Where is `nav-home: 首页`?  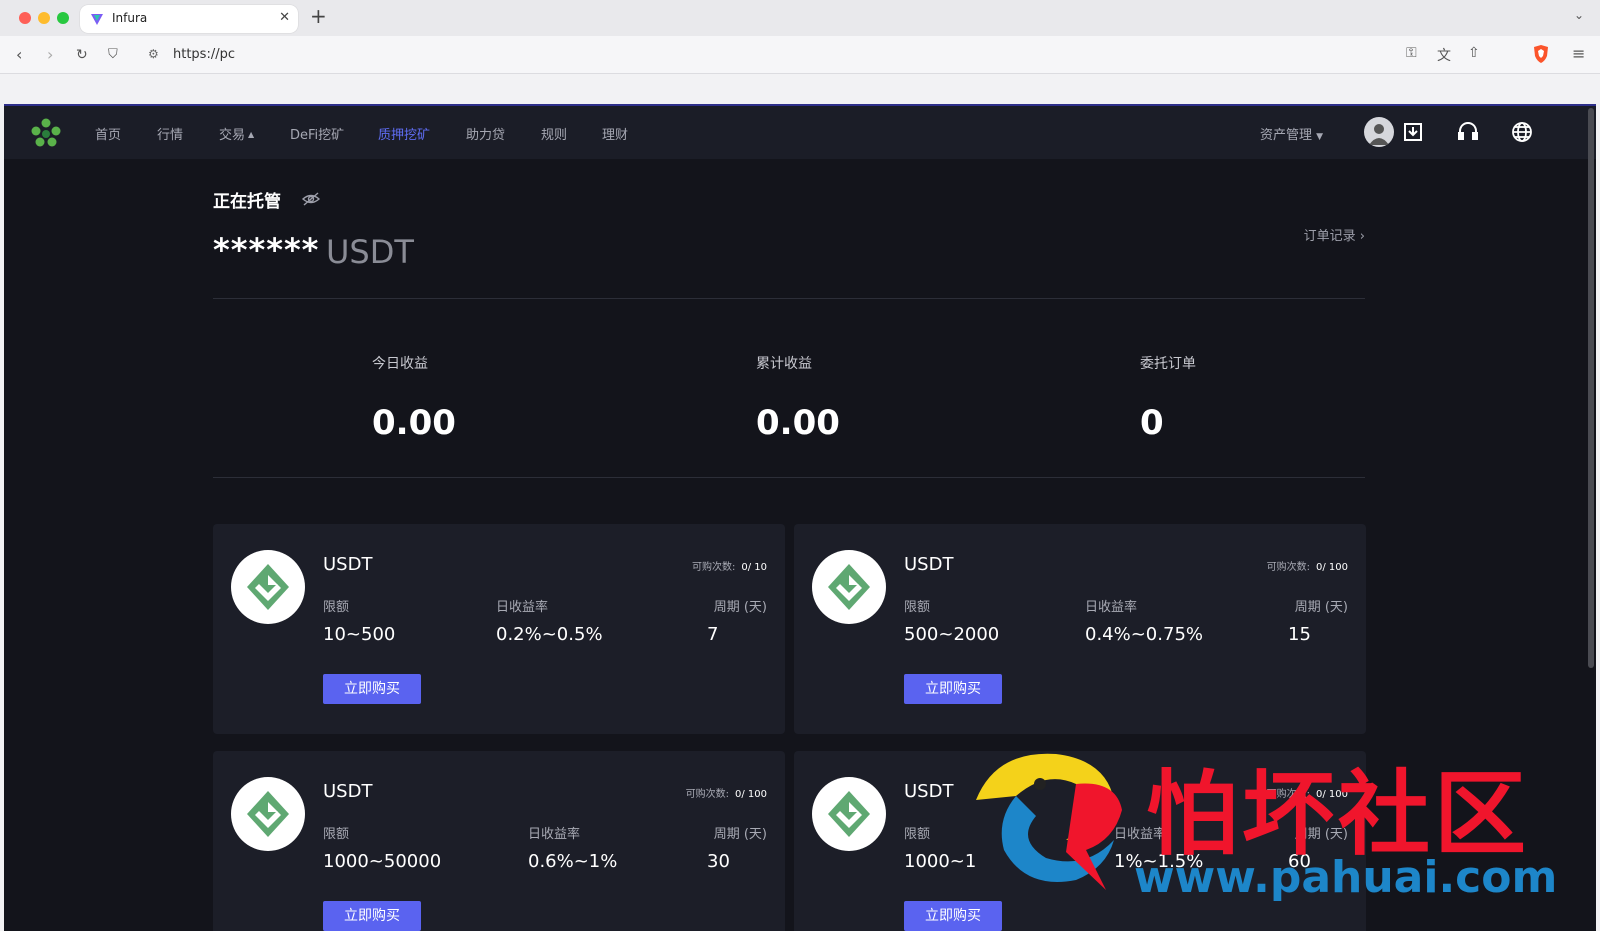
nav-home: 首页 is located at coordinates (108, 133).